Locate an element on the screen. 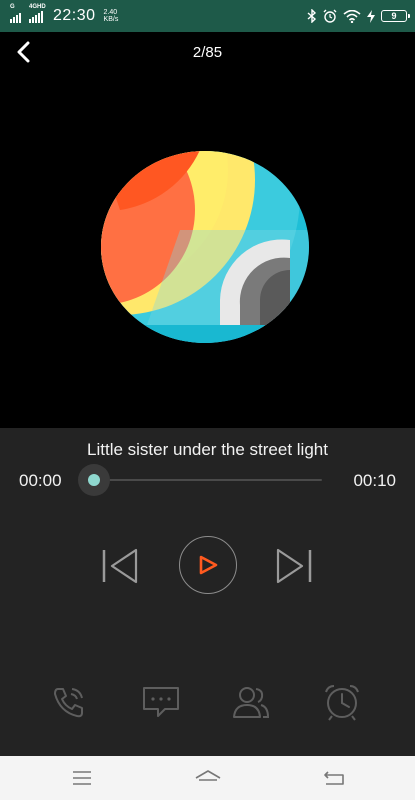 The width and height of the screenshot is (415, 800). system-back-button is located at coordinates (334, 778).